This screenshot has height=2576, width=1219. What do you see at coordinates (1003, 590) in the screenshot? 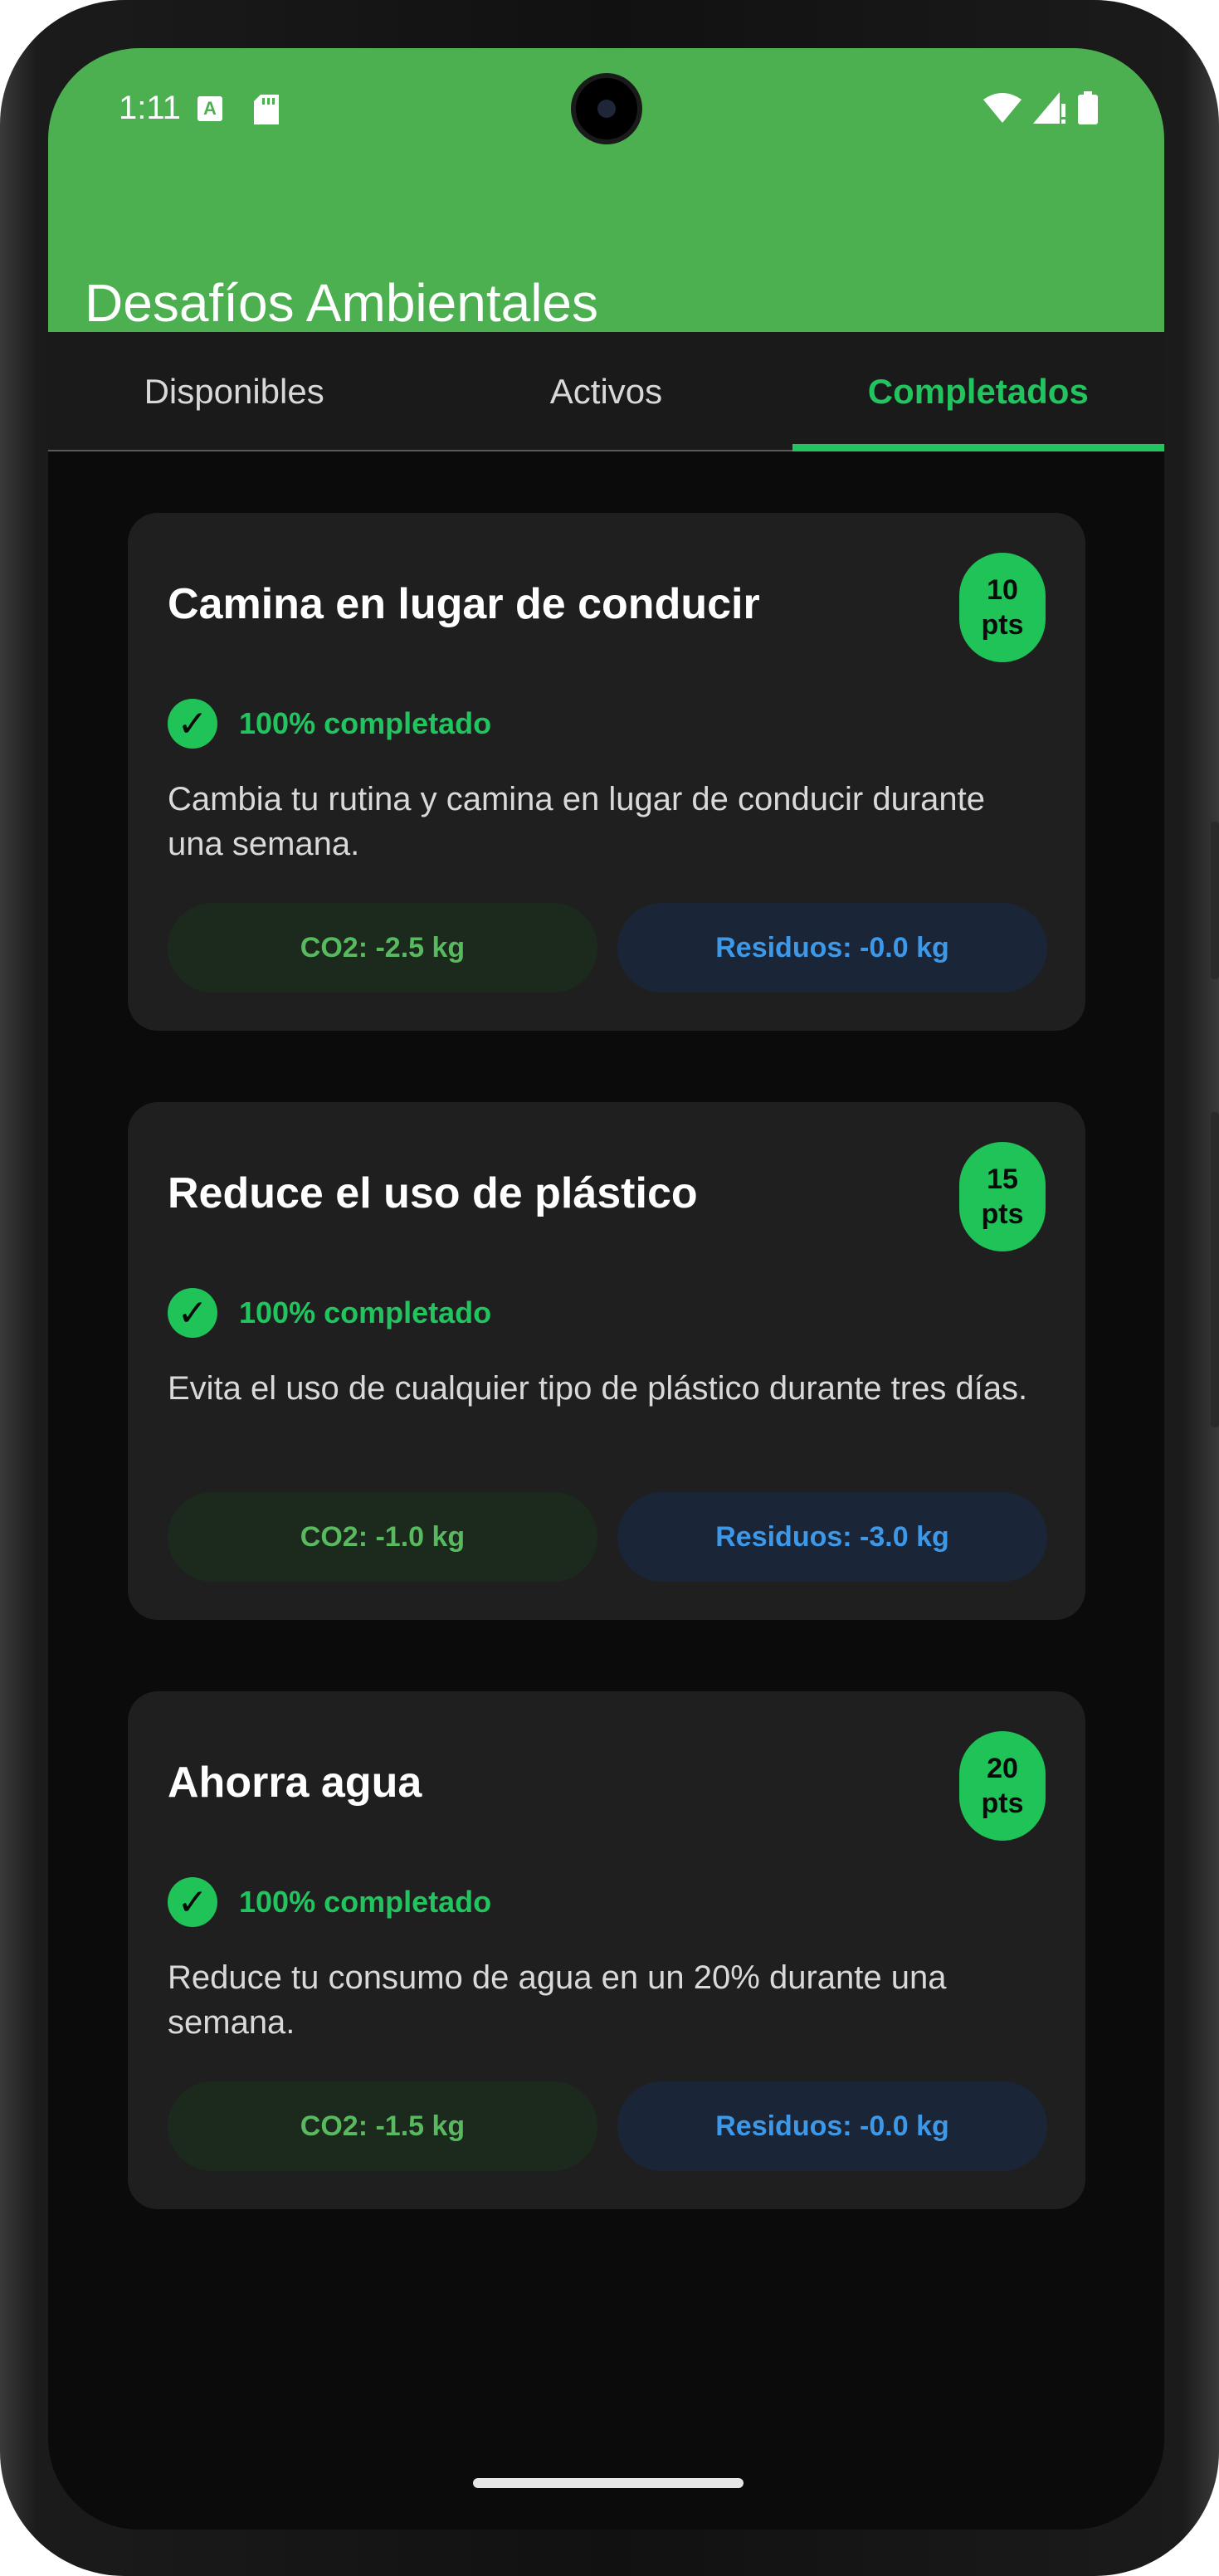
I see `points-value: 10` at bounding box center [1003, 590].